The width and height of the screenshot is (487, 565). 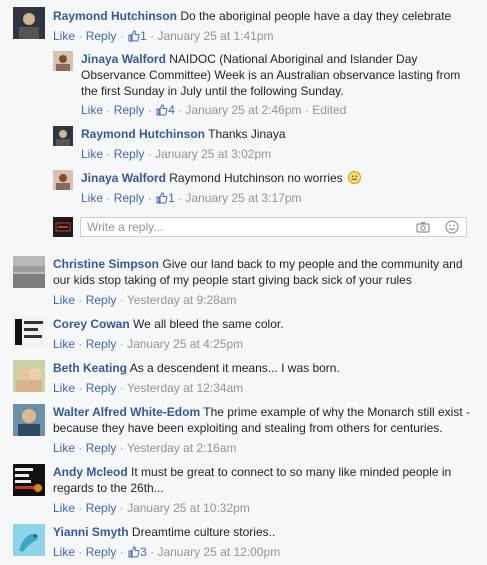 I want to click on timestamp: January 25 at 4:25pm, so click(x=185, y=344).